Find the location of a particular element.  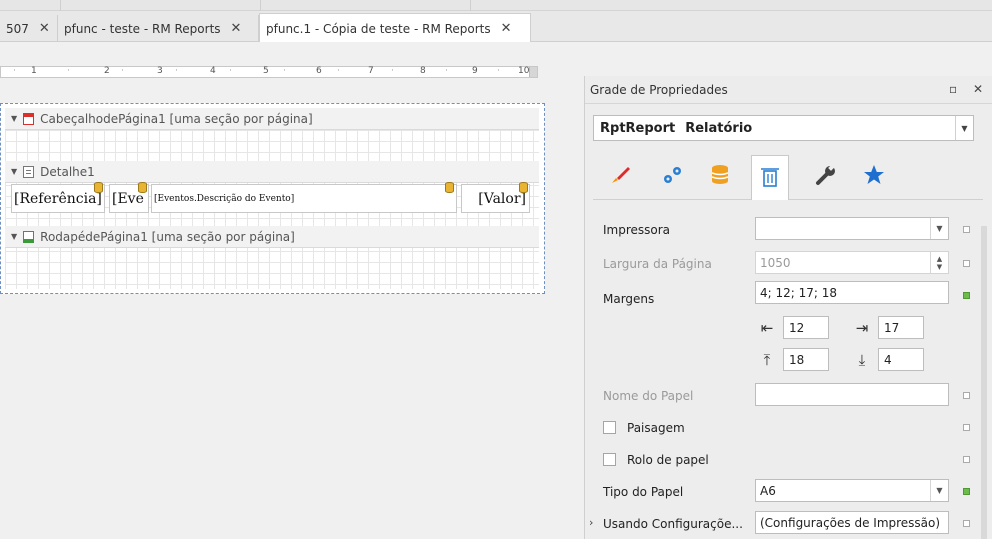

property-label: Largura da Página is located at coordinates (657, 264).